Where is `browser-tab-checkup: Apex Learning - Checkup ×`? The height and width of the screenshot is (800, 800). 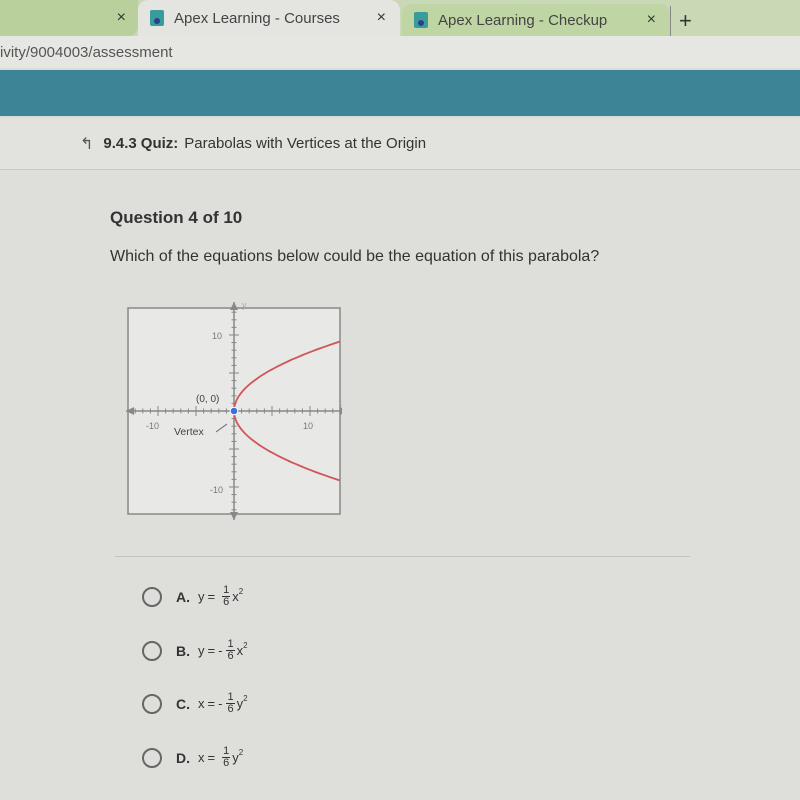
browser-tab-checkup: Apex Learning - Checkup × is located at coordinates (536, 20).